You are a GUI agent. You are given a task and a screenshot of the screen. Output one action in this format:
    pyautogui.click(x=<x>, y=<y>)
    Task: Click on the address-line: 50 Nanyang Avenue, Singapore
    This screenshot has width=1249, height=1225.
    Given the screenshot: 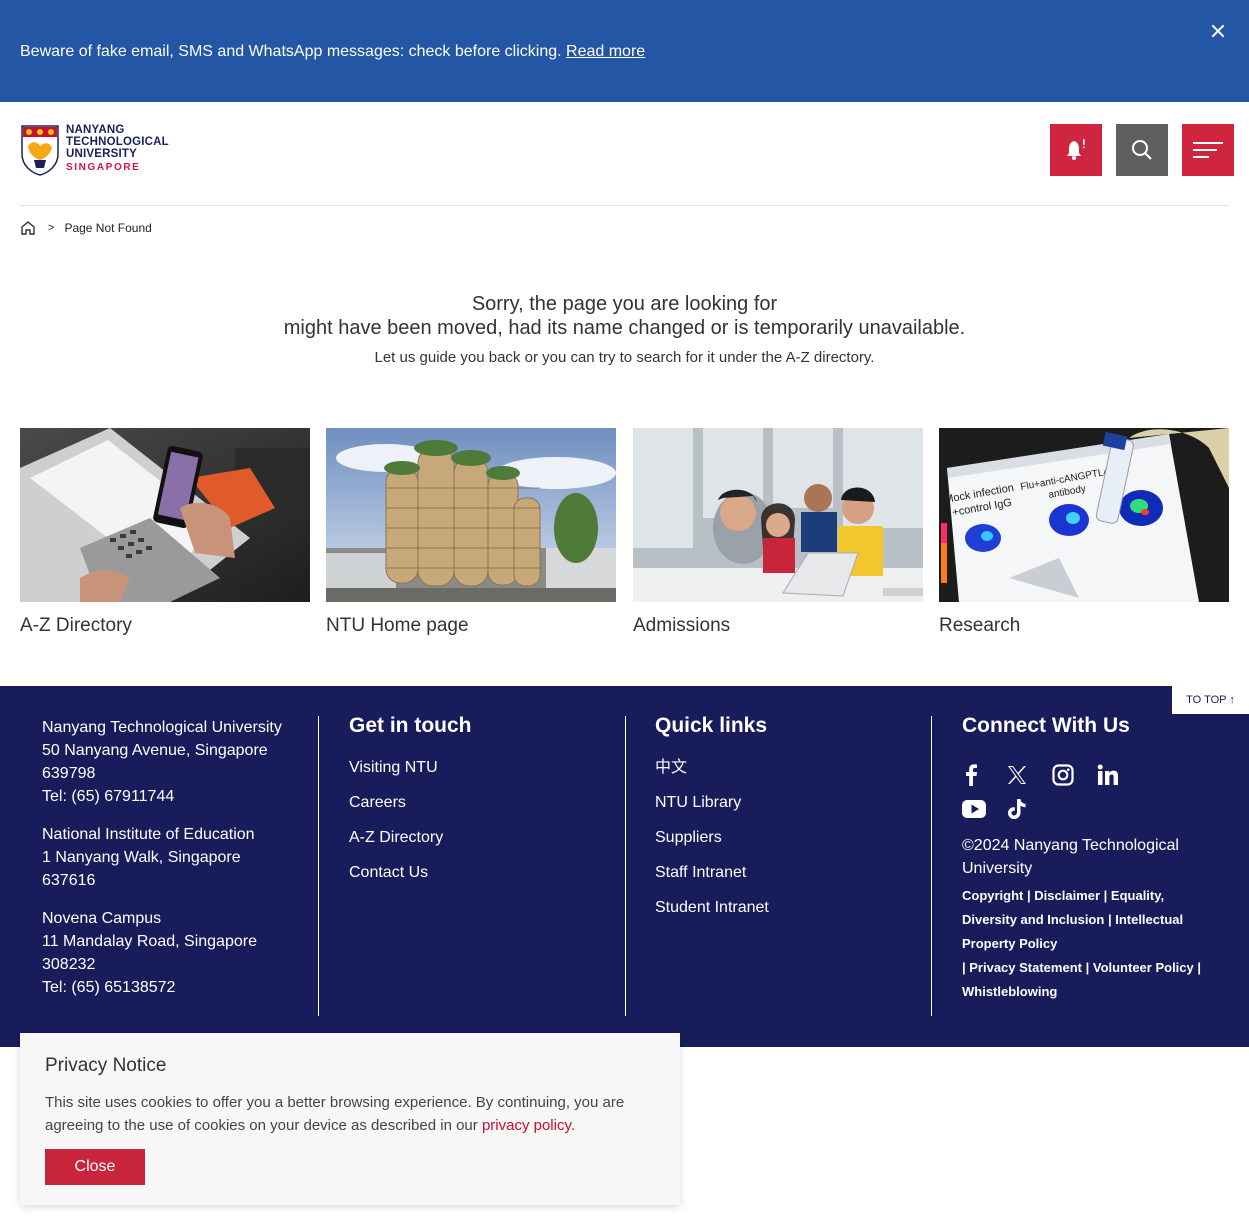 What is the action you would take?
    pyautogui.click(x=155, y=750)
    